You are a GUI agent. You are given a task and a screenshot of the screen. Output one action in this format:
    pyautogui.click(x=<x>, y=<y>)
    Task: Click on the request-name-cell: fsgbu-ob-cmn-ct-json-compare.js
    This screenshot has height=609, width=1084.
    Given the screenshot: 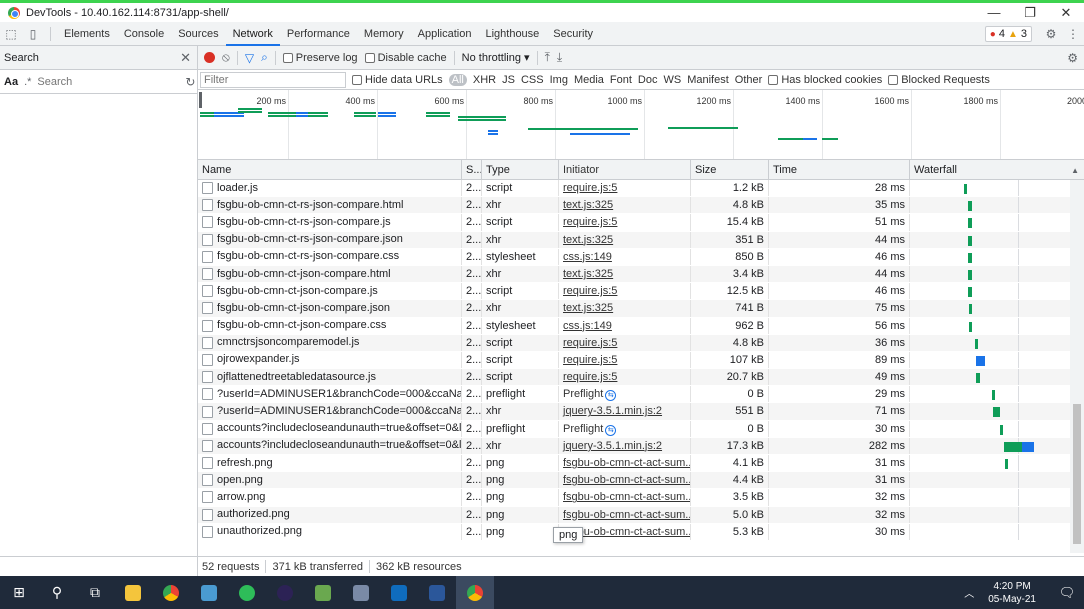 What is the action you would take?
    pyautogui.click(x=330, y=291)
    